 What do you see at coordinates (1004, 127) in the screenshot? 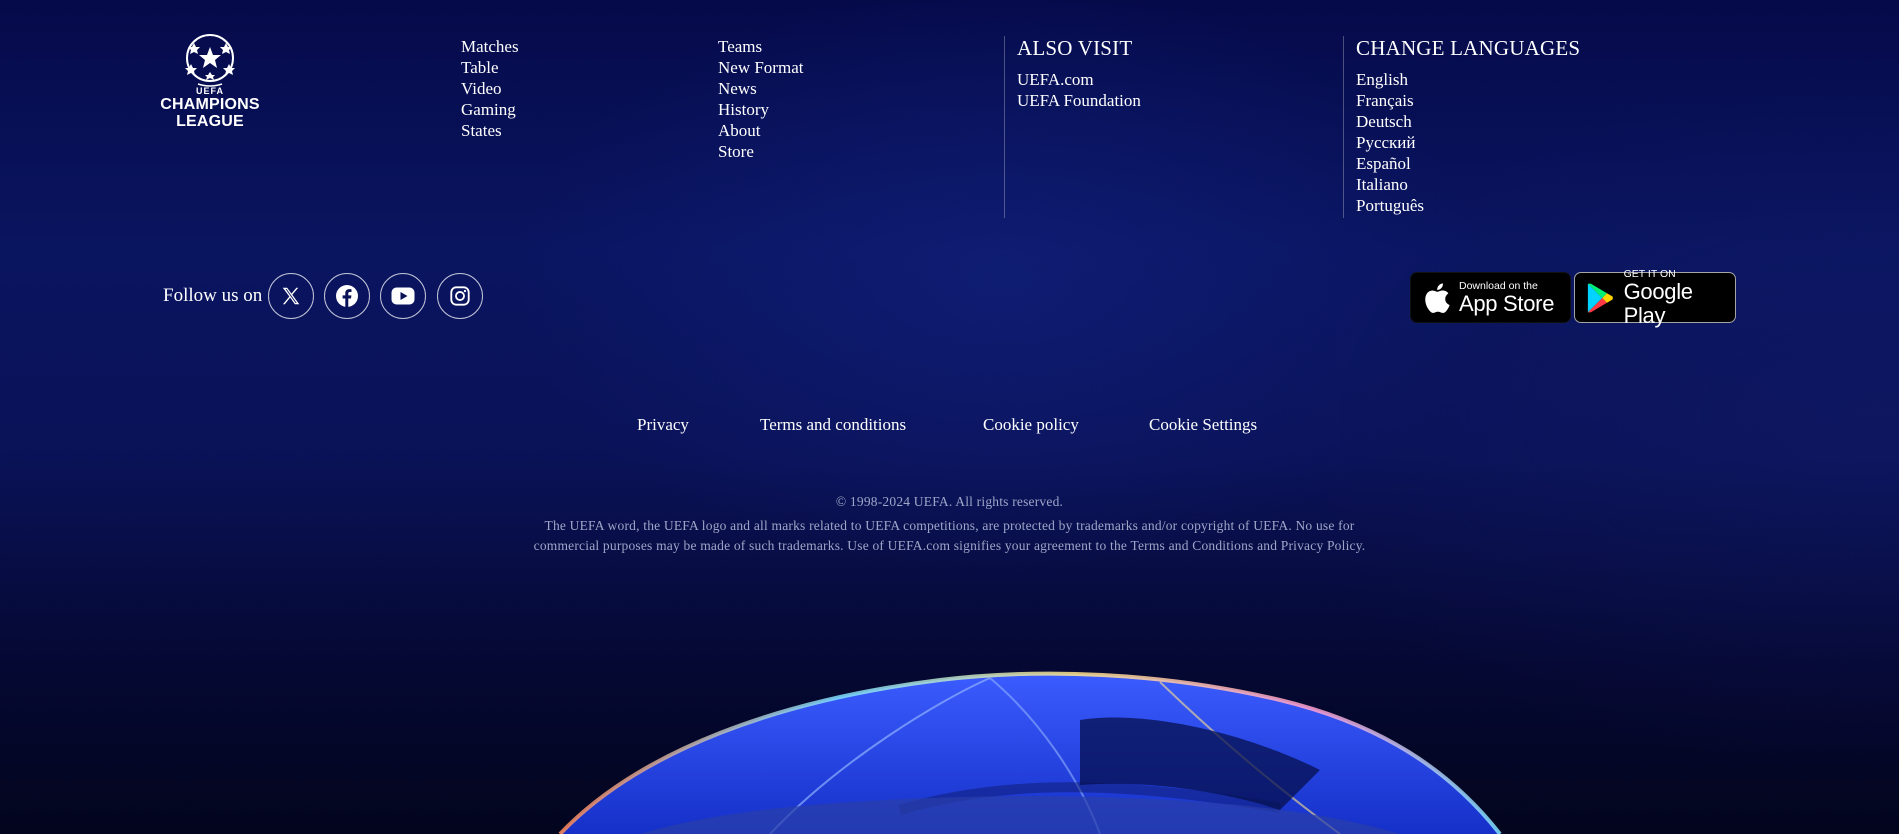
I see `divider-also-visit` at bounding box center [1004, 127].